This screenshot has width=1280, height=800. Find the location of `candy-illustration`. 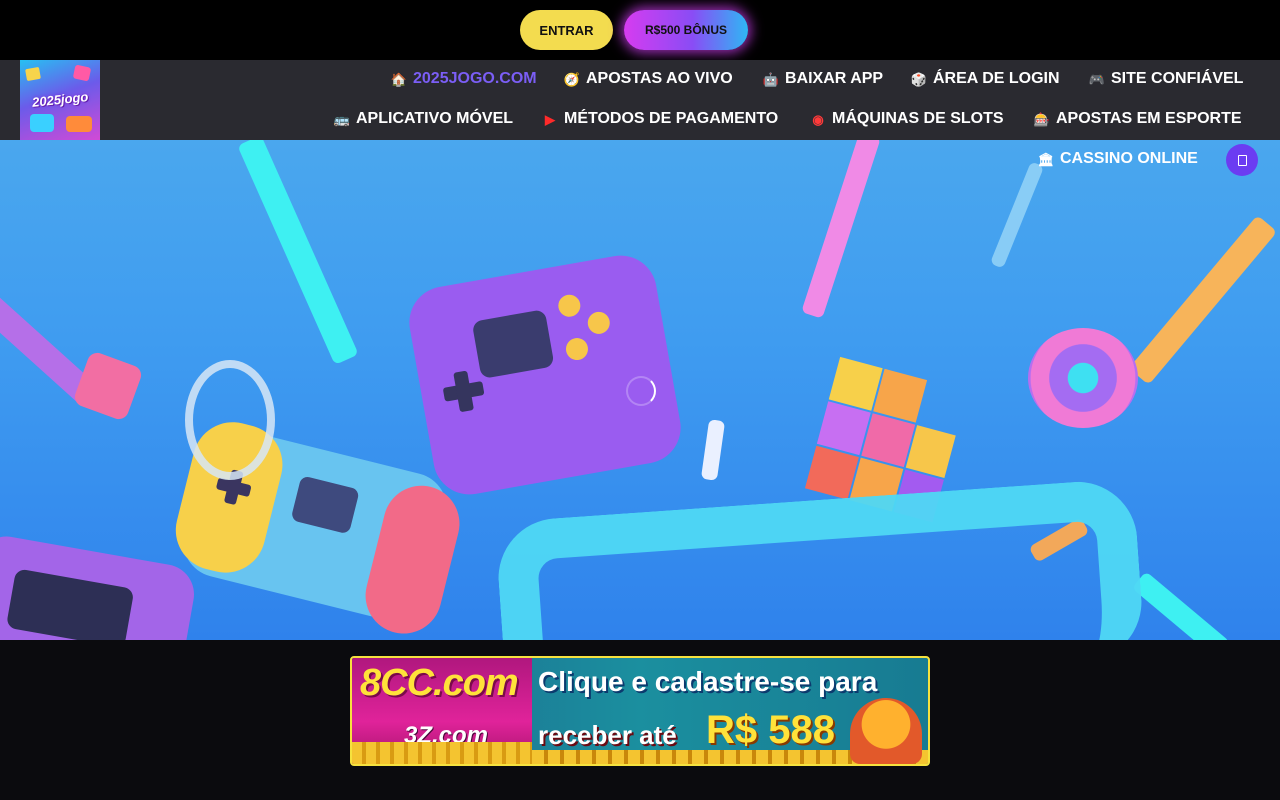

candy-illustration is located at coordinates (1083, 378).